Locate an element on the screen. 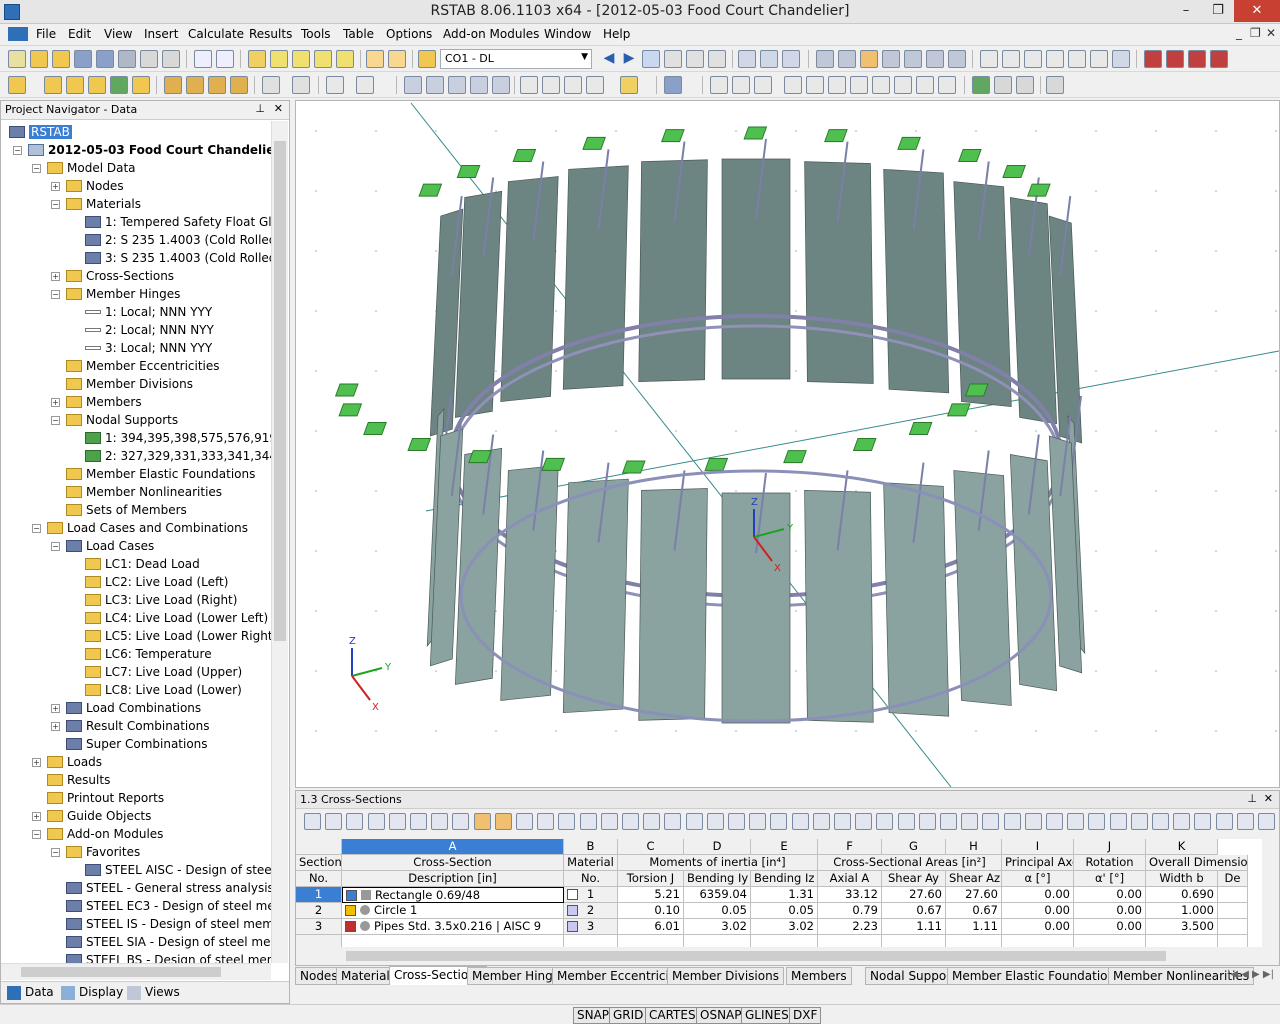 The height and width of the screenshot is (1024, 1280). table-horizontal-scrollbar is located at coordinates (779, 956).